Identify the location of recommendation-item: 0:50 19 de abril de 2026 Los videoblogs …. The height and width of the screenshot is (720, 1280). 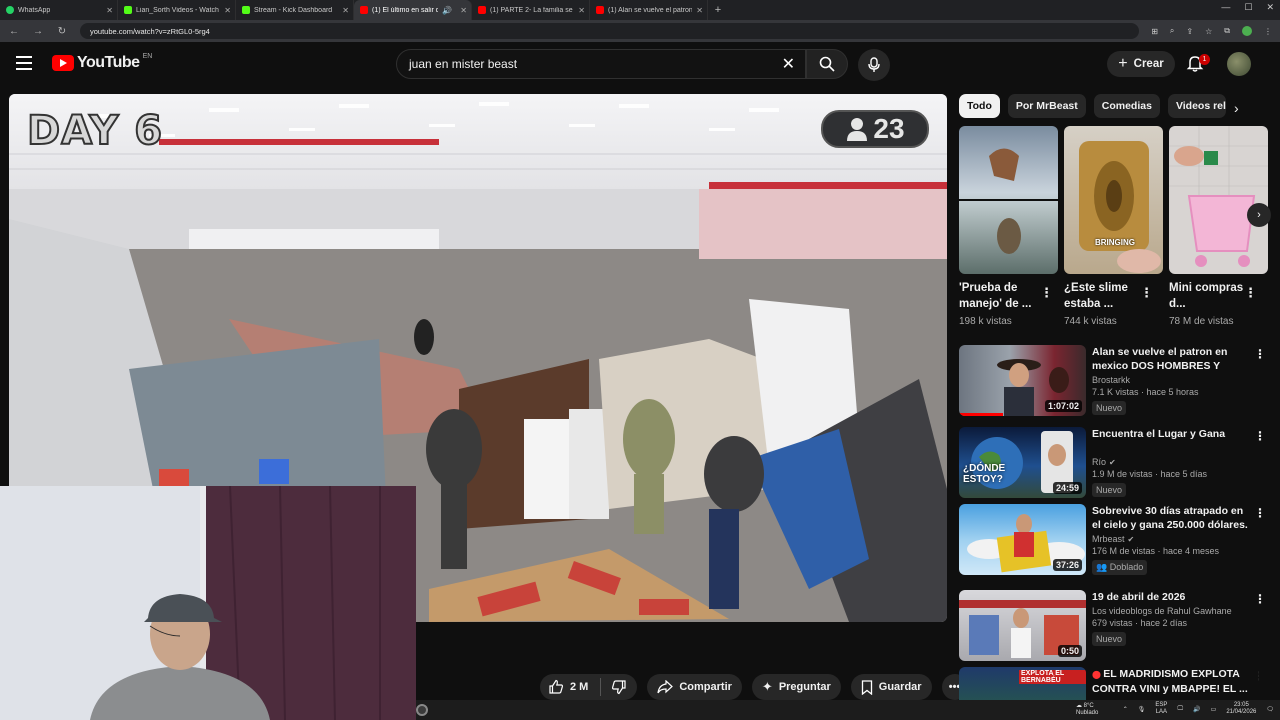
(1112, 628).